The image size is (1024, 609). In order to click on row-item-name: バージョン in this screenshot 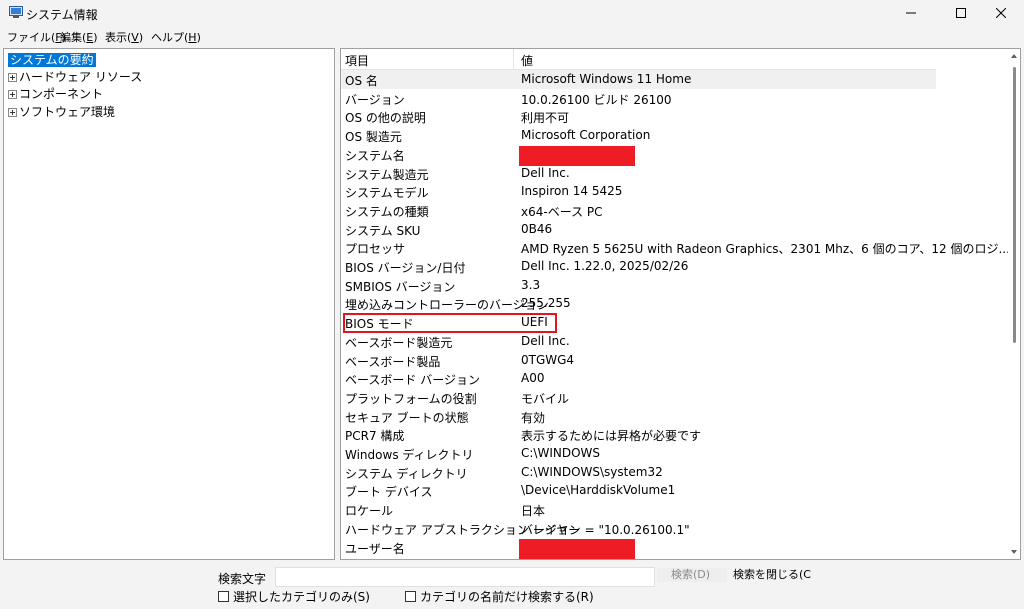, I will do `click(375, 99)`.